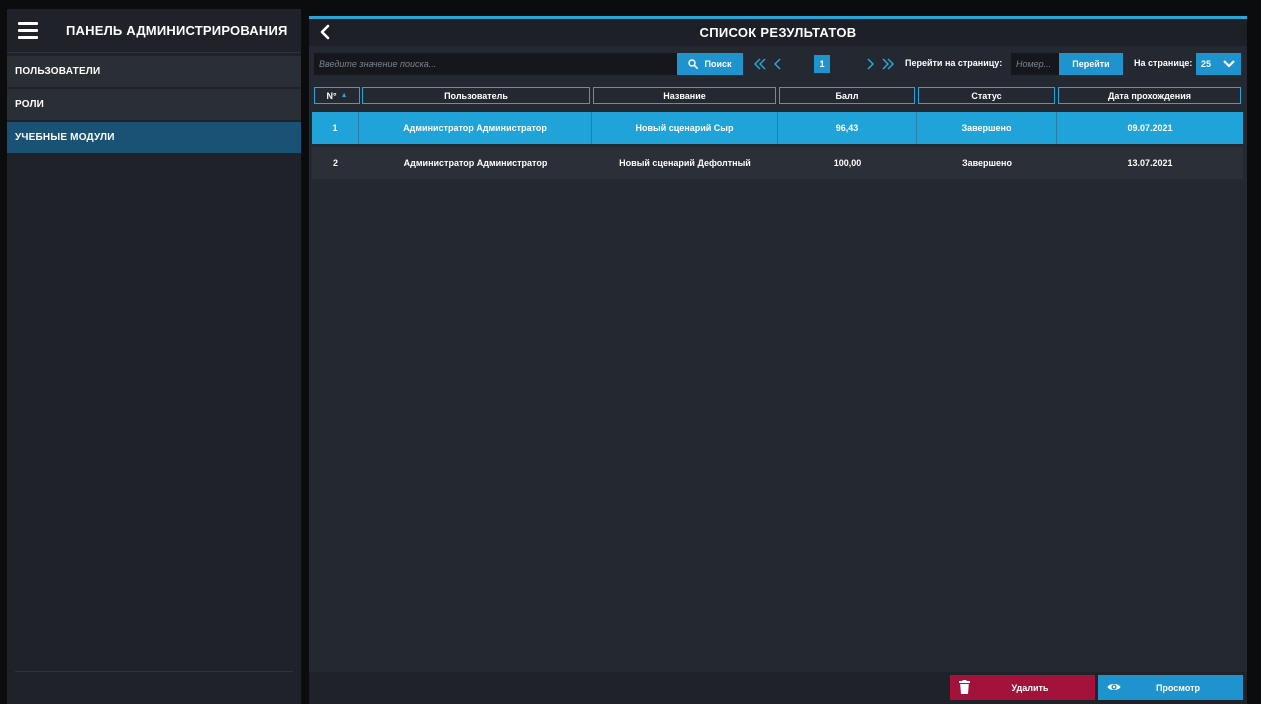  I want to click on chevron-down-icon, so click(1229, 64).